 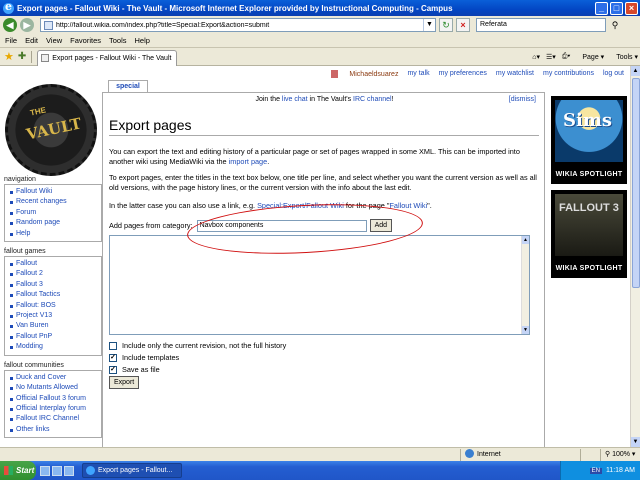 I want to click on tab-export-pages: Export pages - Fallout Wiki - The Vault, so click(x=107, y=57).